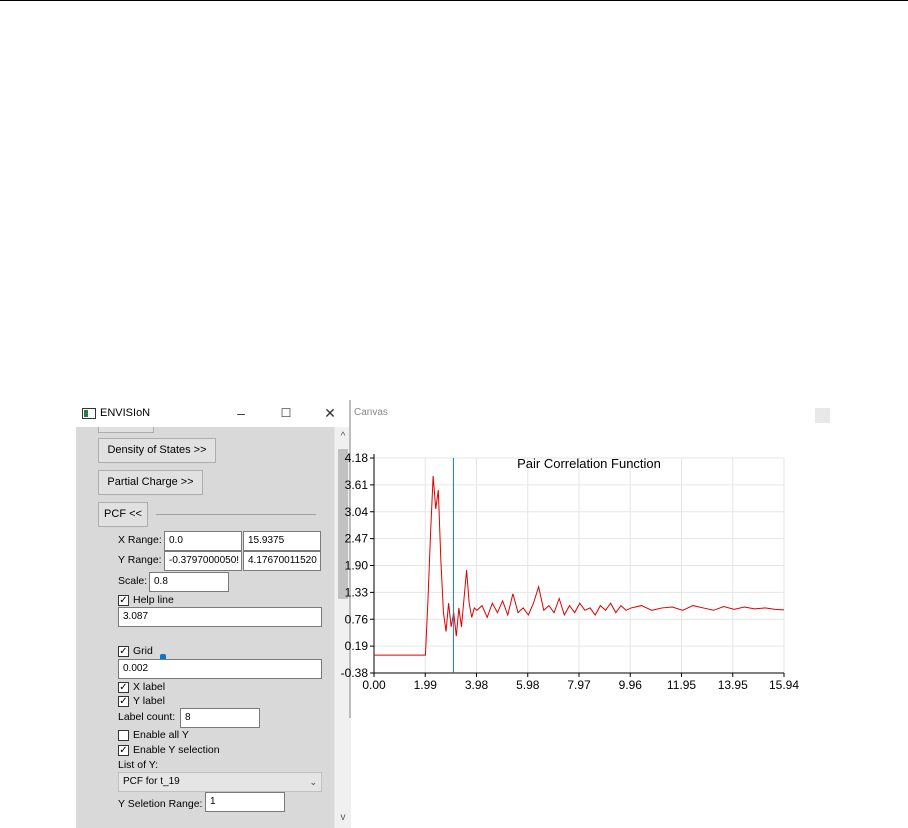  What do you see at coordinates (89, 413) in the screenshot?
I see `app-icon` at bounding box center [89, 413].